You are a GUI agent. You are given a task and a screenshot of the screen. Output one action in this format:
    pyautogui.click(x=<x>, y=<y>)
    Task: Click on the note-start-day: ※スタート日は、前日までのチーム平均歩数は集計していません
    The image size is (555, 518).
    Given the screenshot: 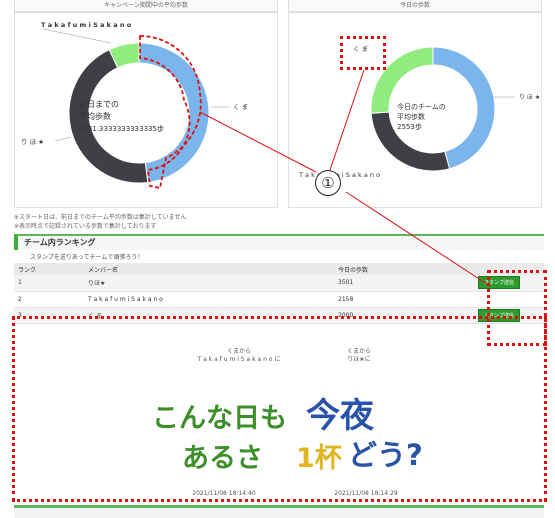 What is the action you would take?
    pyautogui.click(x=100, y=217)
    